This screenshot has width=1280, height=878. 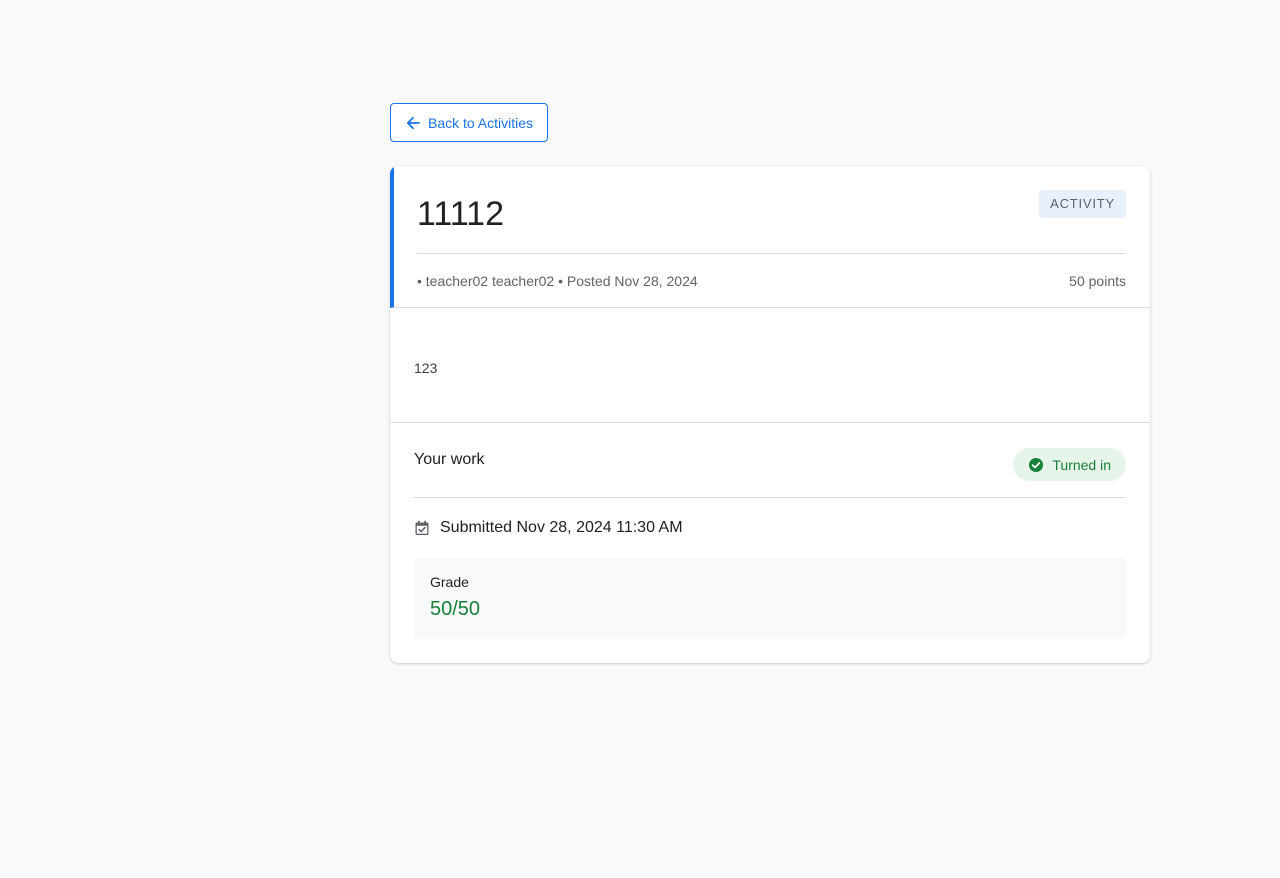 I want to click on calendar-check-icon, so click(x=422, y=528).